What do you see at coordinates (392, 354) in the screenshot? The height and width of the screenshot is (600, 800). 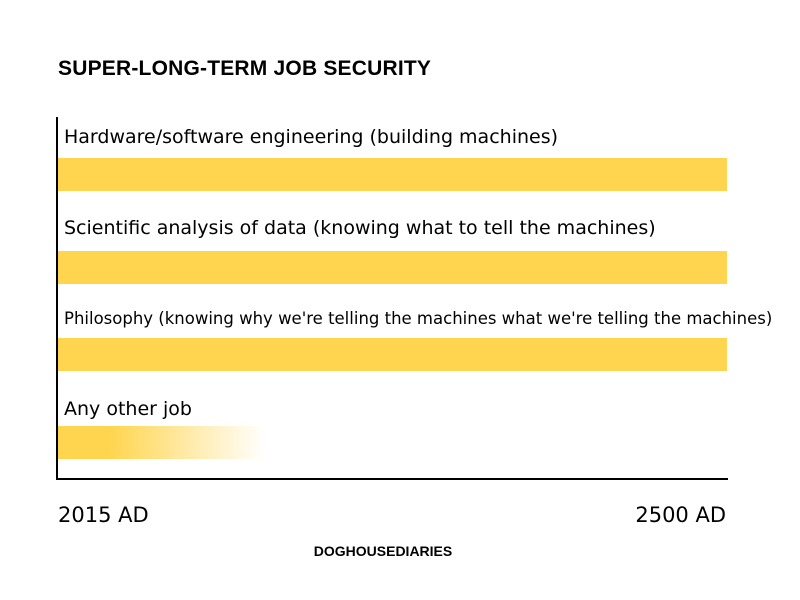 I see `bar-philosophy` at bounding box center [392, 354].